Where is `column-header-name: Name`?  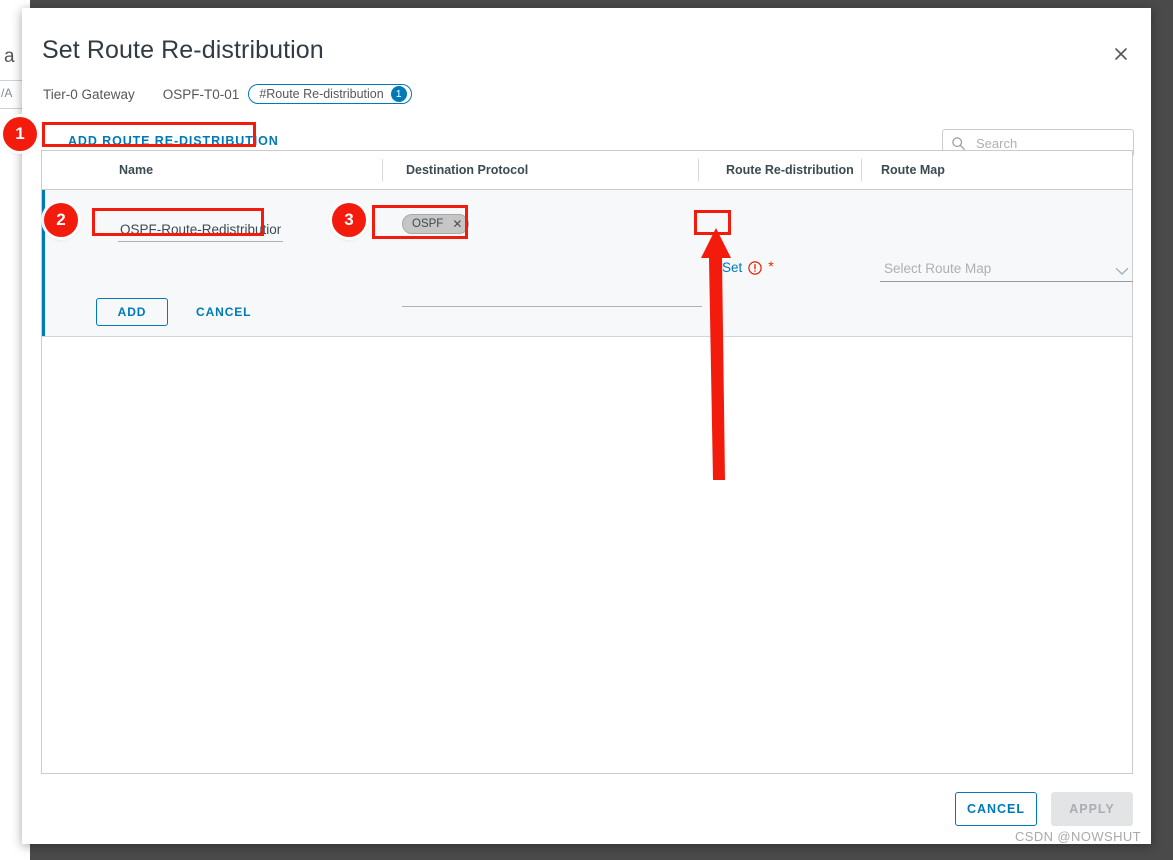
column-header-name: Name is located at coordinates (136, 170).